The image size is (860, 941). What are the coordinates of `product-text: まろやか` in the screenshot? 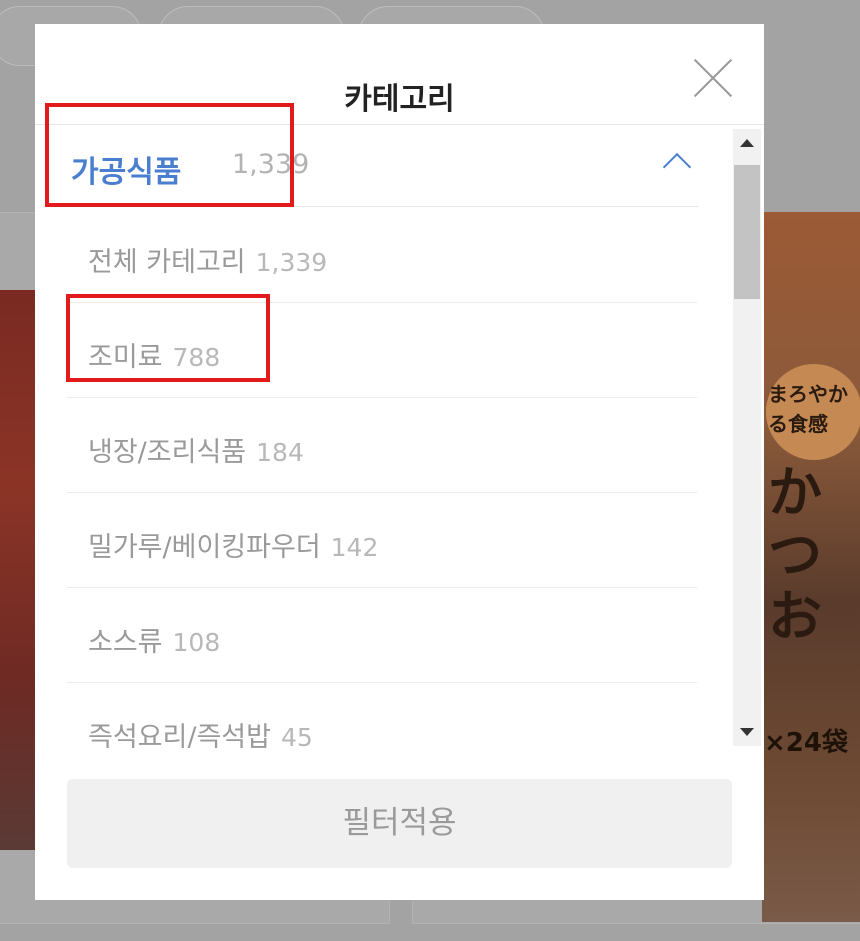 It's located at (808, 394).